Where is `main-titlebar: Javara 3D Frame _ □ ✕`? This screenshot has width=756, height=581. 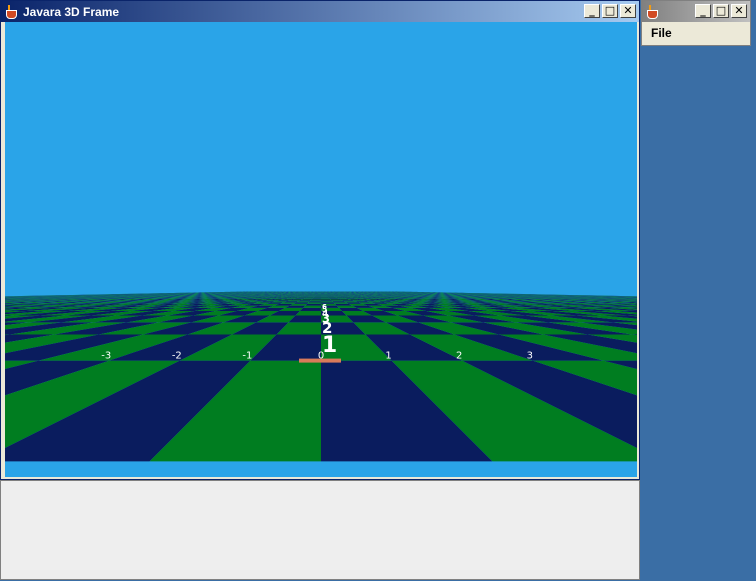 main-titlebar: Javara 3D Frame _ □ ✕ is located at coordinates (320, 11).